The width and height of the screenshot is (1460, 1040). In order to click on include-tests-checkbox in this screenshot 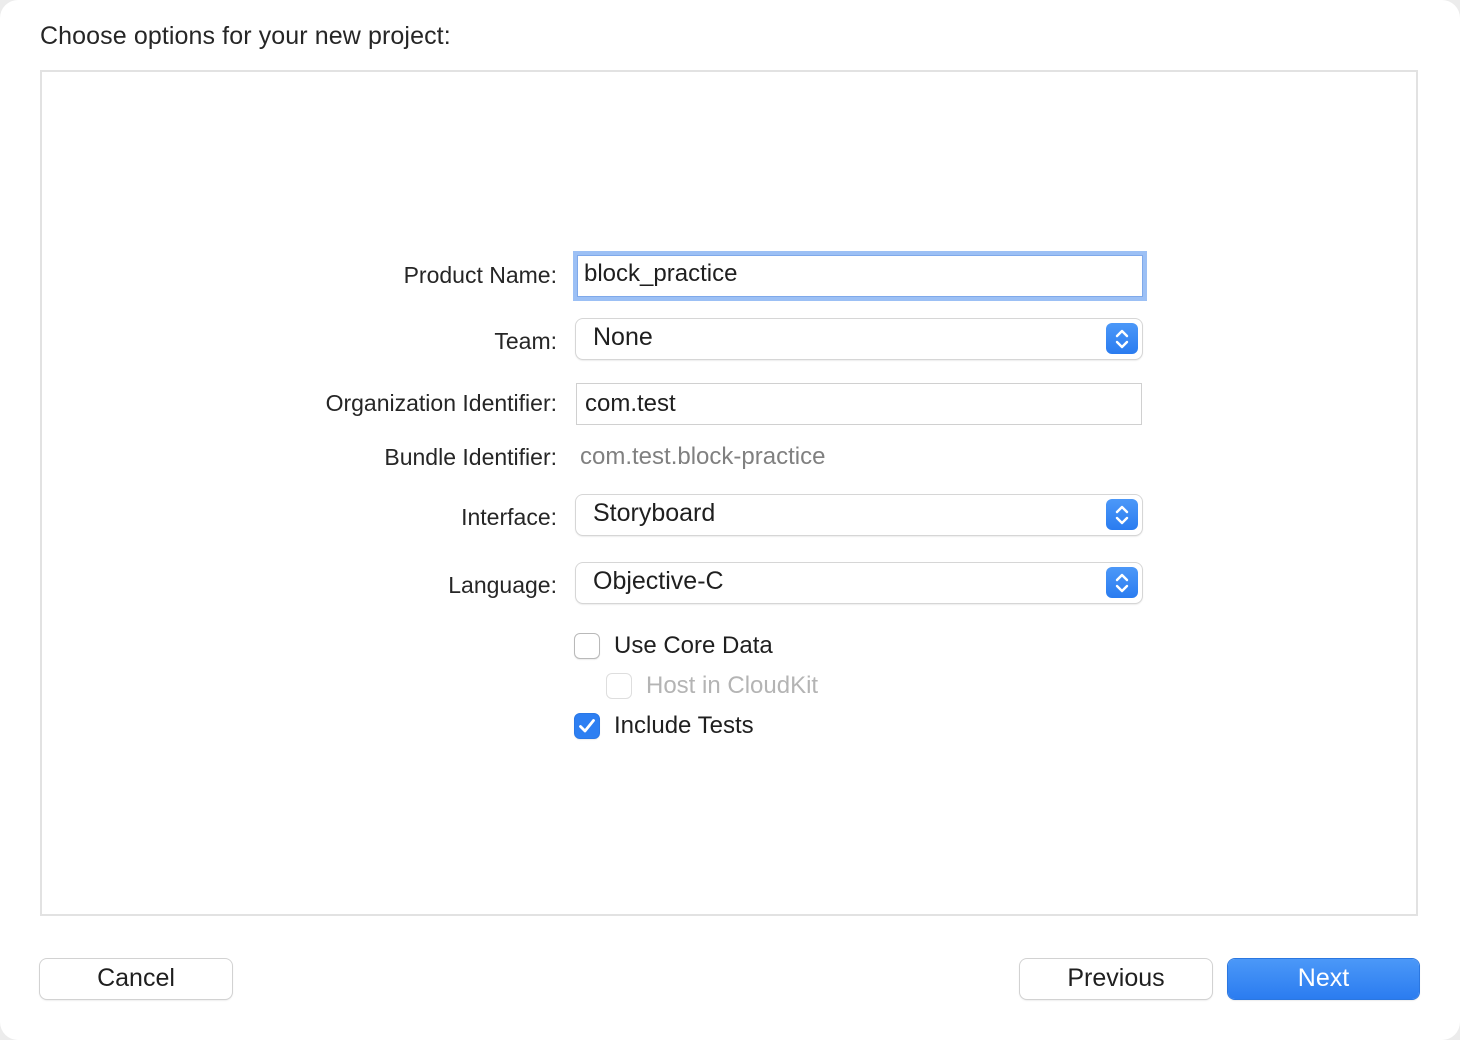, I will do `click(587, 726)`.